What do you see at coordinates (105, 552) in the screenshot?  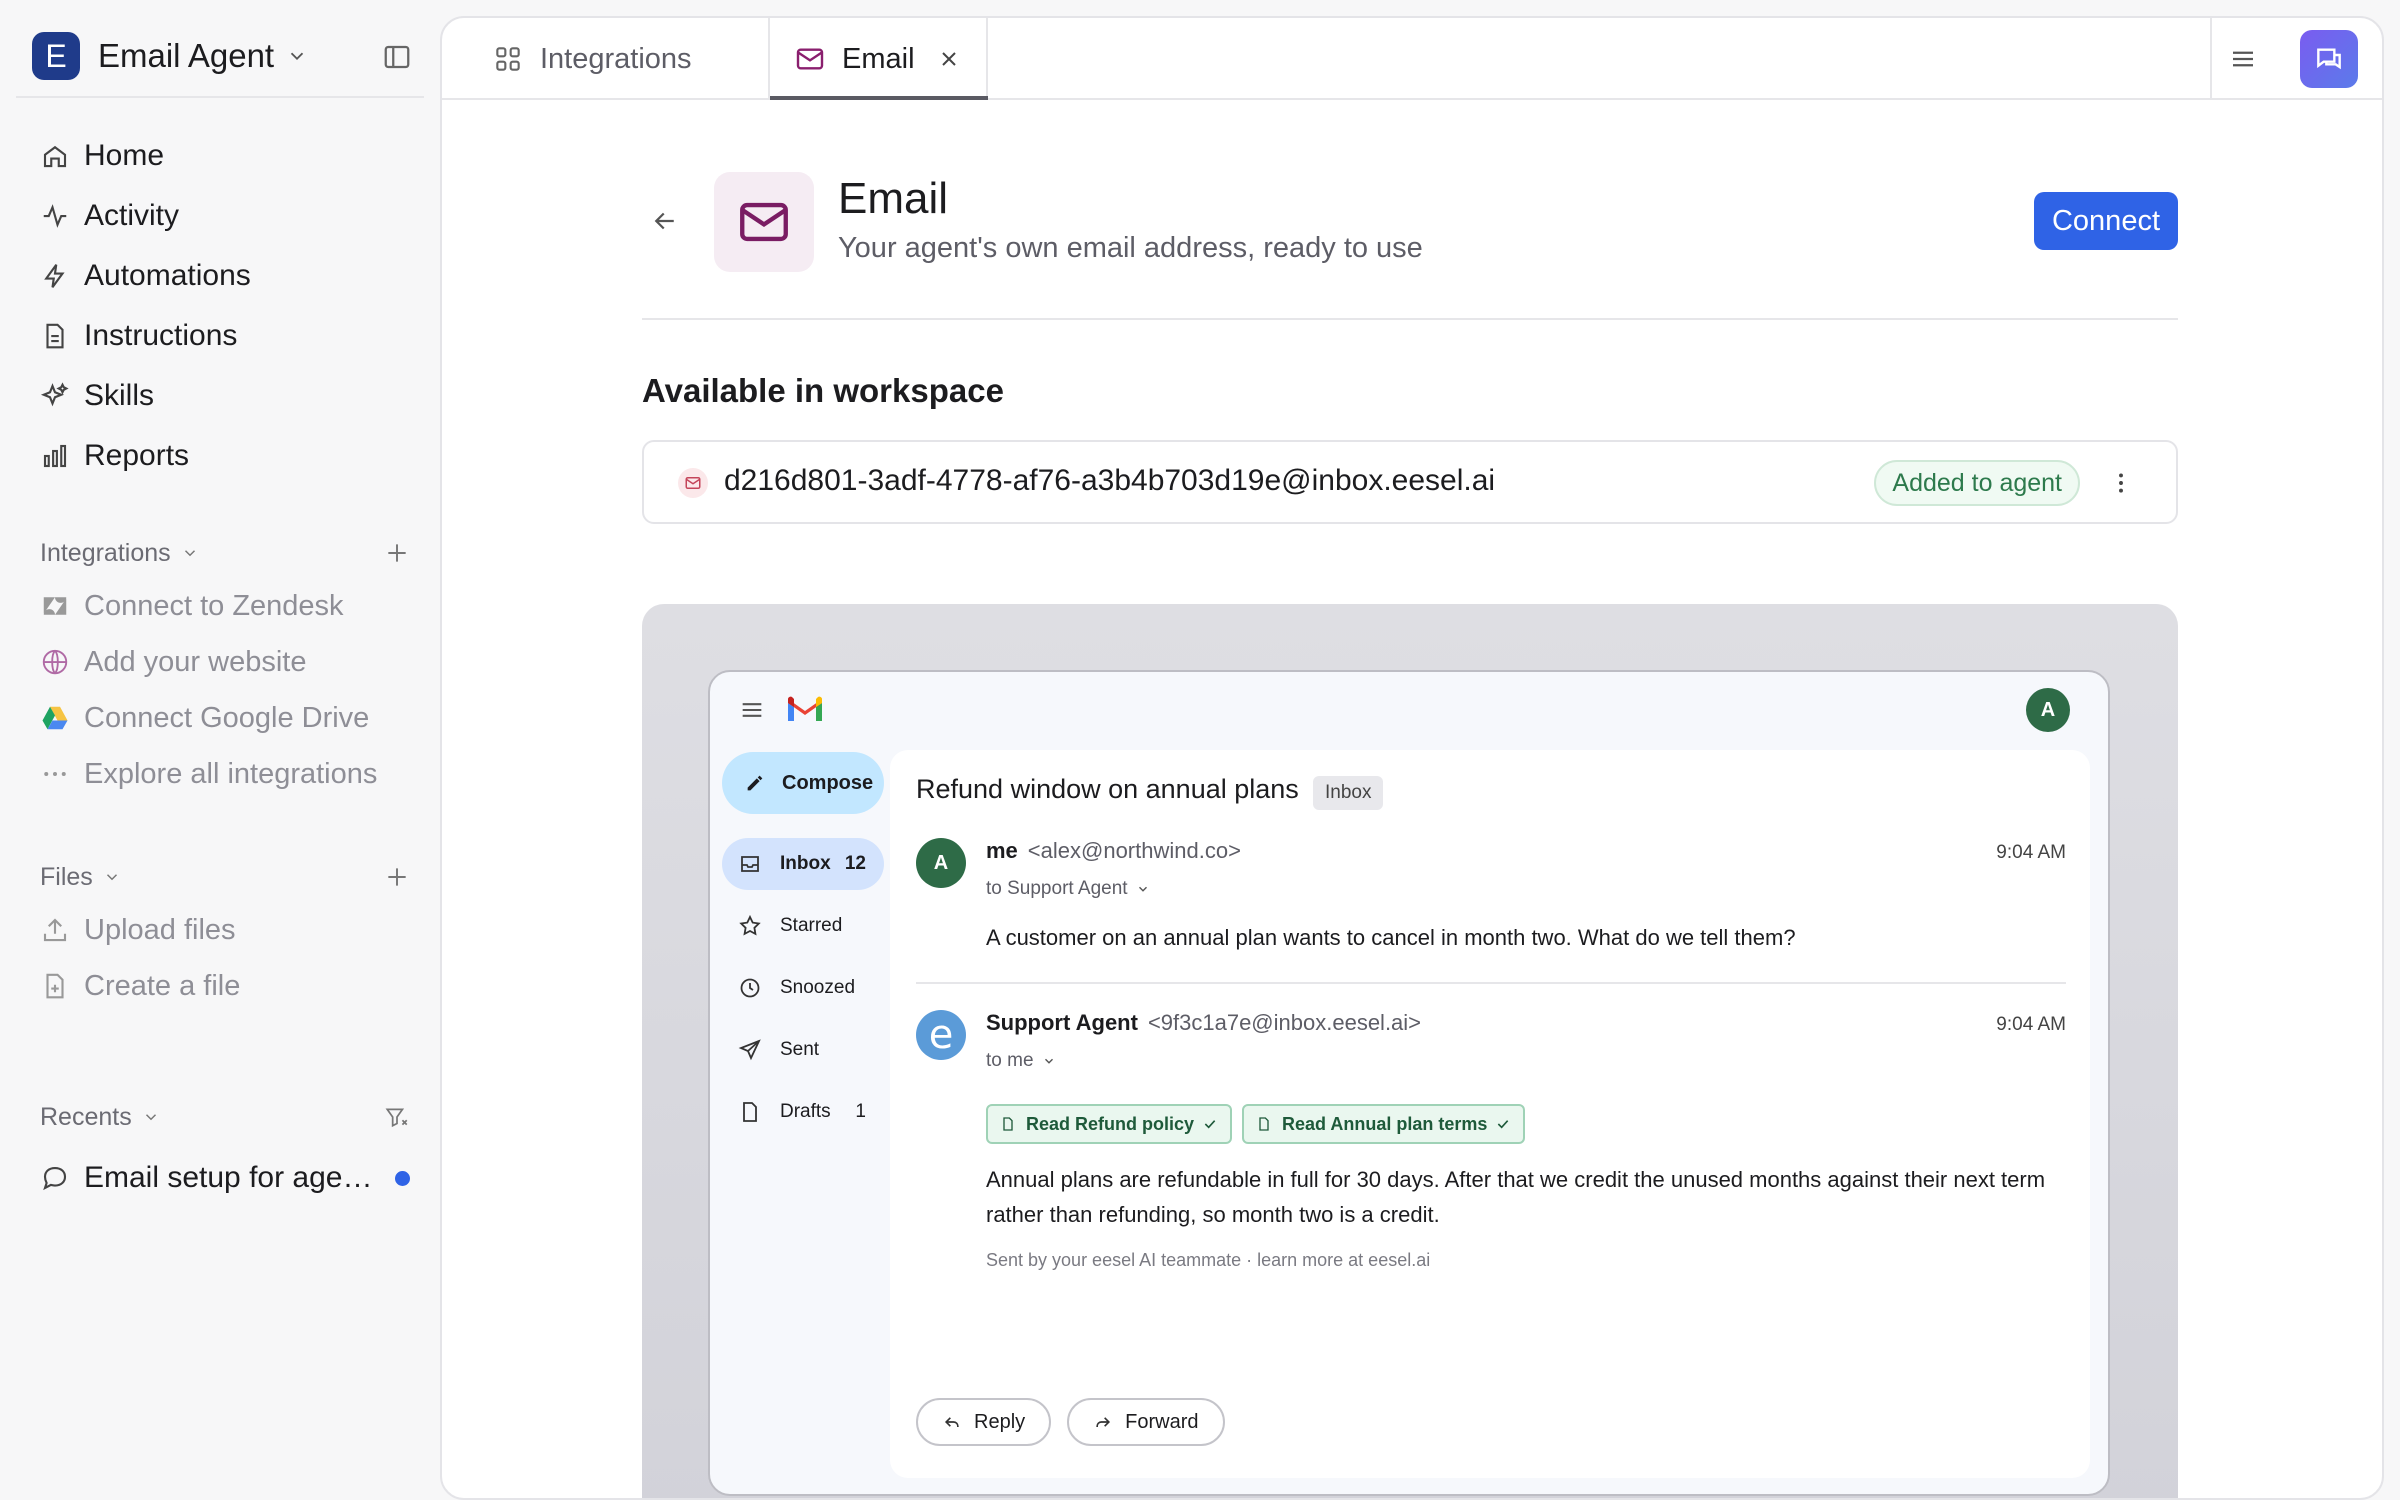 I see `section-title: Integrations` at bounding box center [105, 552].